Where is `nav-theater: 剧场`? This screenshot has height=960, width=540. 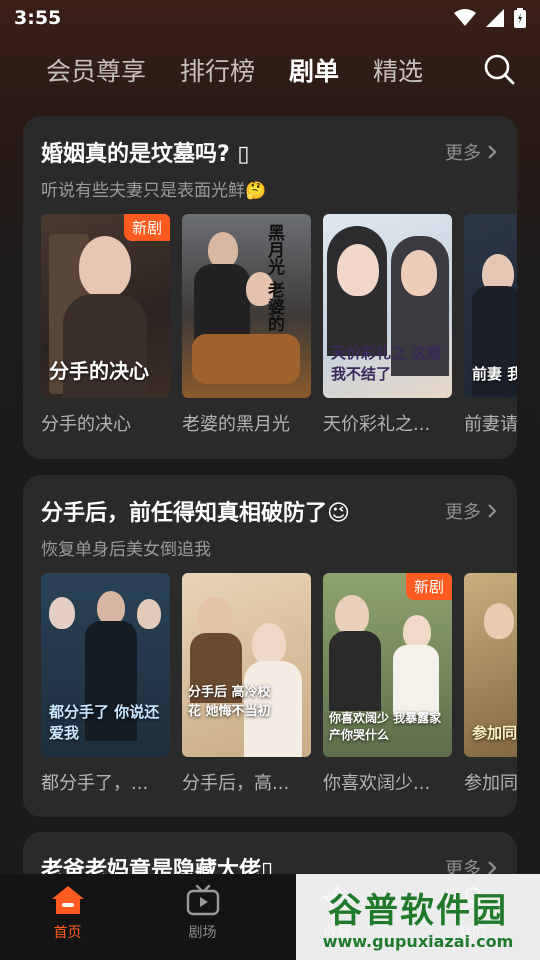 nav-theater: 剧场 is located at coordinates (202, 917).